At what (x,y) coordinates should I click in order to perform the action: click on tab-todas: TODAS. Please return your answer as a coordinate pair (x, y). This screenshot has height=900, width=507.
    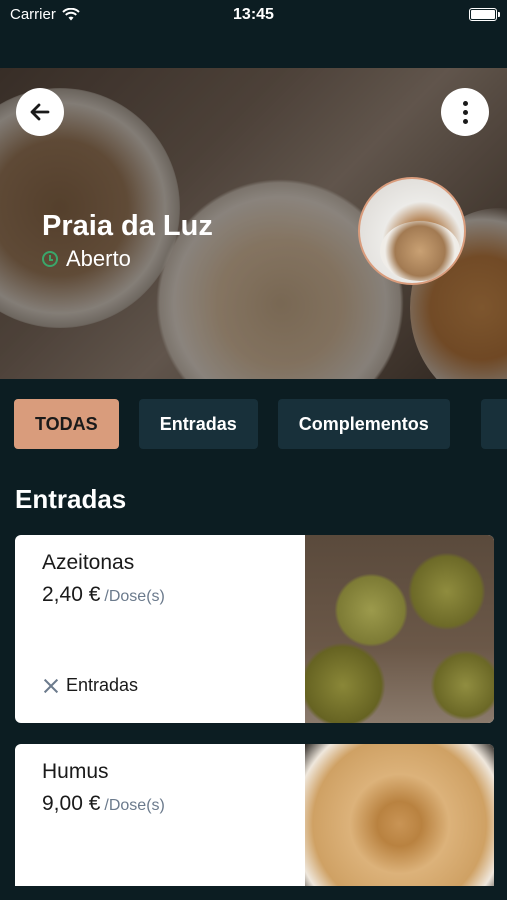
    Looking at the image, I should click on (66, 424).